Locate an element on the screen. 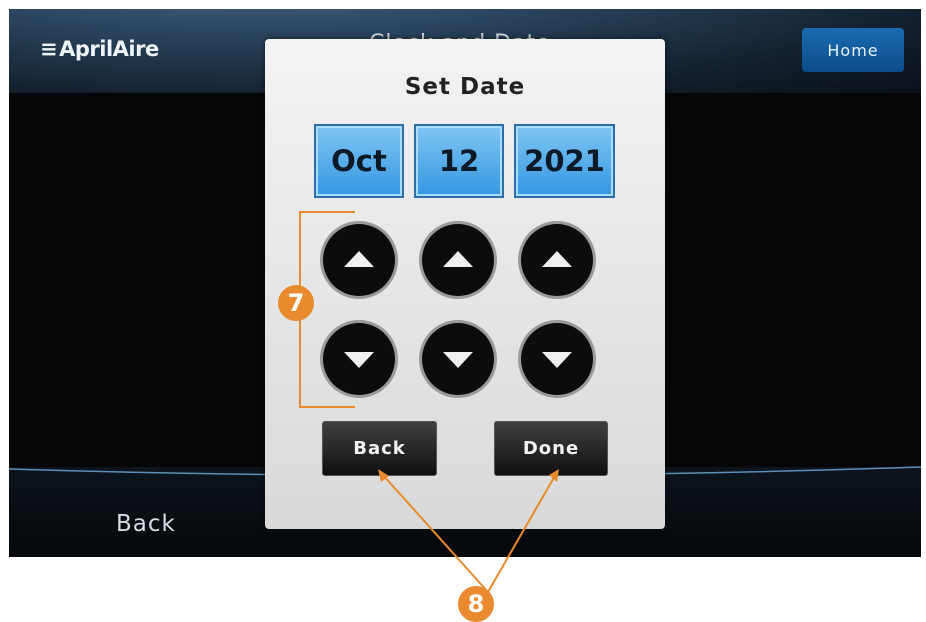 The image size is (926, 622). arrowhead-icon is located at coordinates (554, 475).